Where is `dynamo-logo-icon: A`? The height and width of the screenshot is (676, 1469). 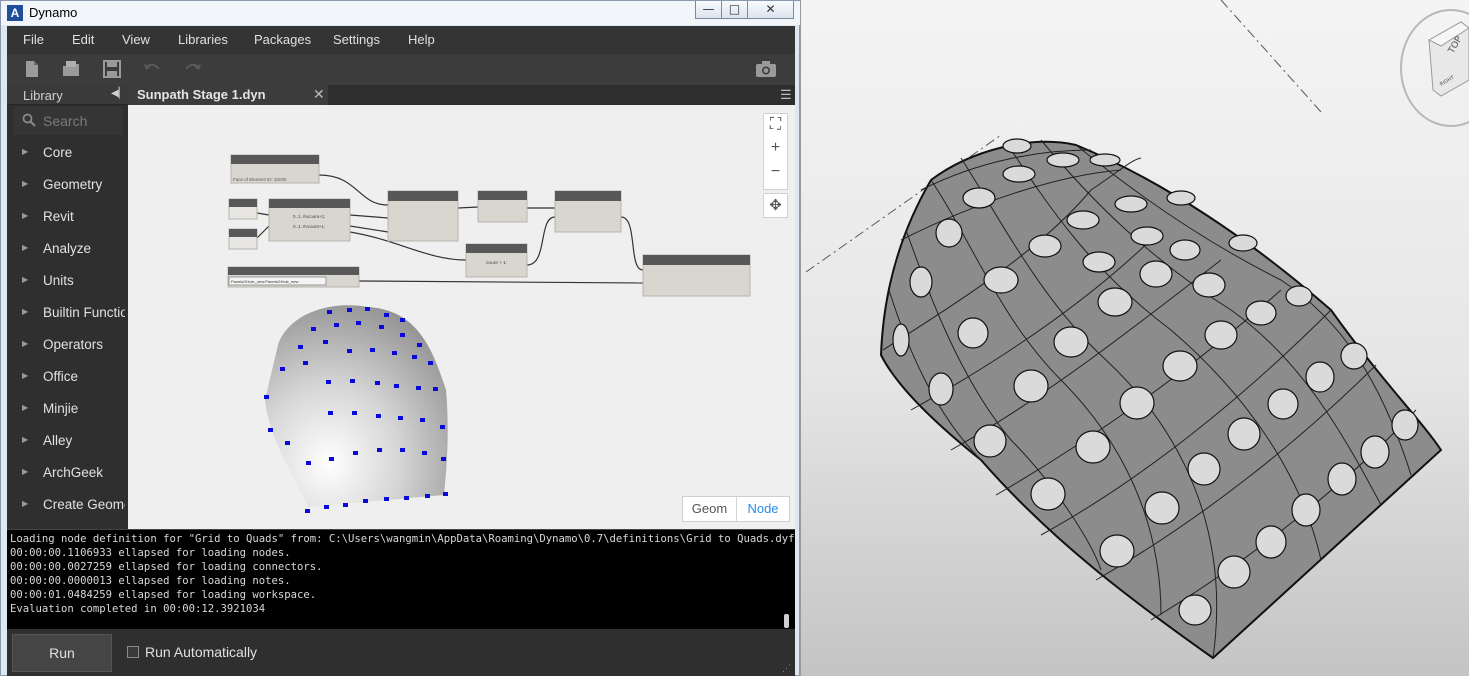 dynamo-logo-icon: A is located at coordinates (15, 13).